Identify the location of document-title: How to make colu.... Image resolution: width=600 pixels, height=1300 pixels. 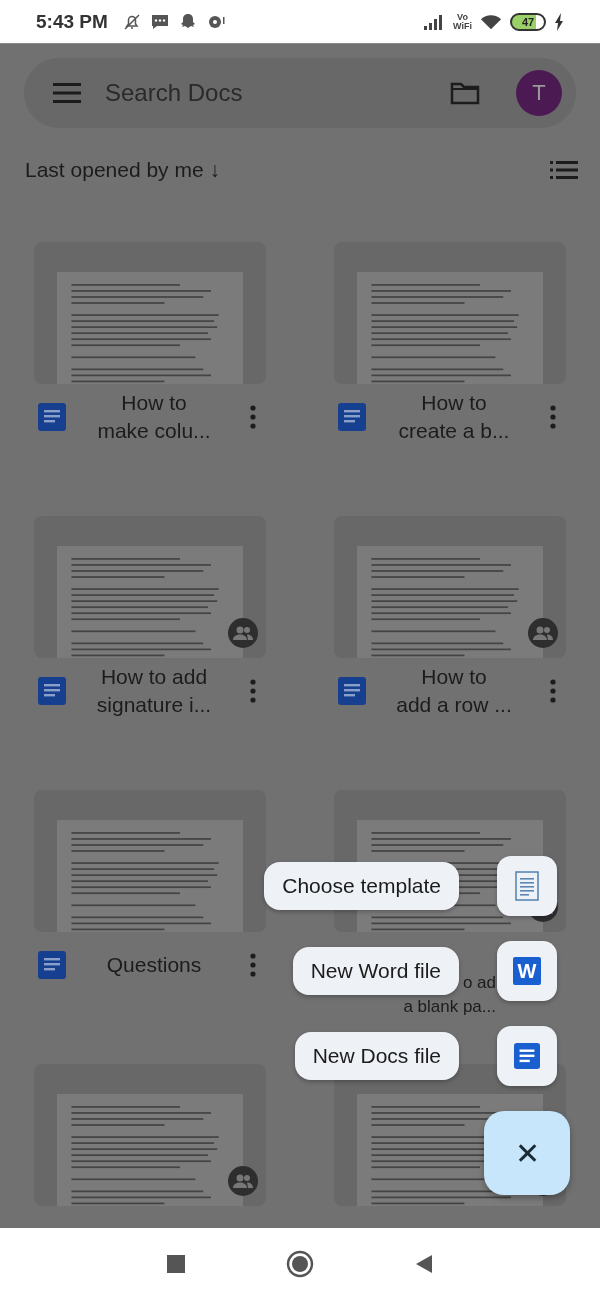
(154, 417).